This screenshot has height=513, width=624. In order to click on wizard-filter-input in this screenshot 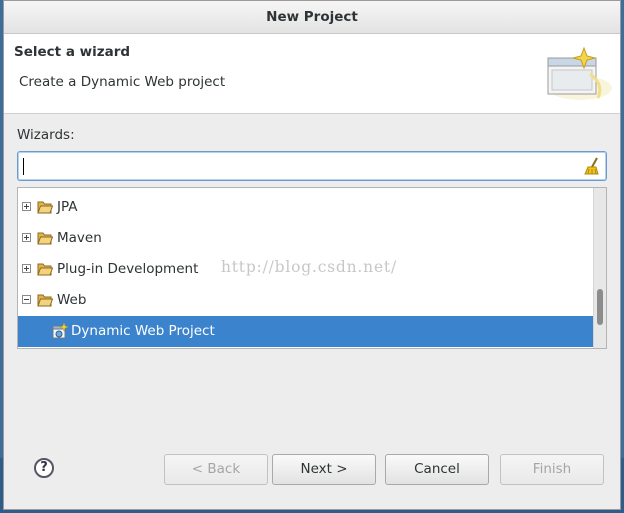, I will do `click(312, 166)`.